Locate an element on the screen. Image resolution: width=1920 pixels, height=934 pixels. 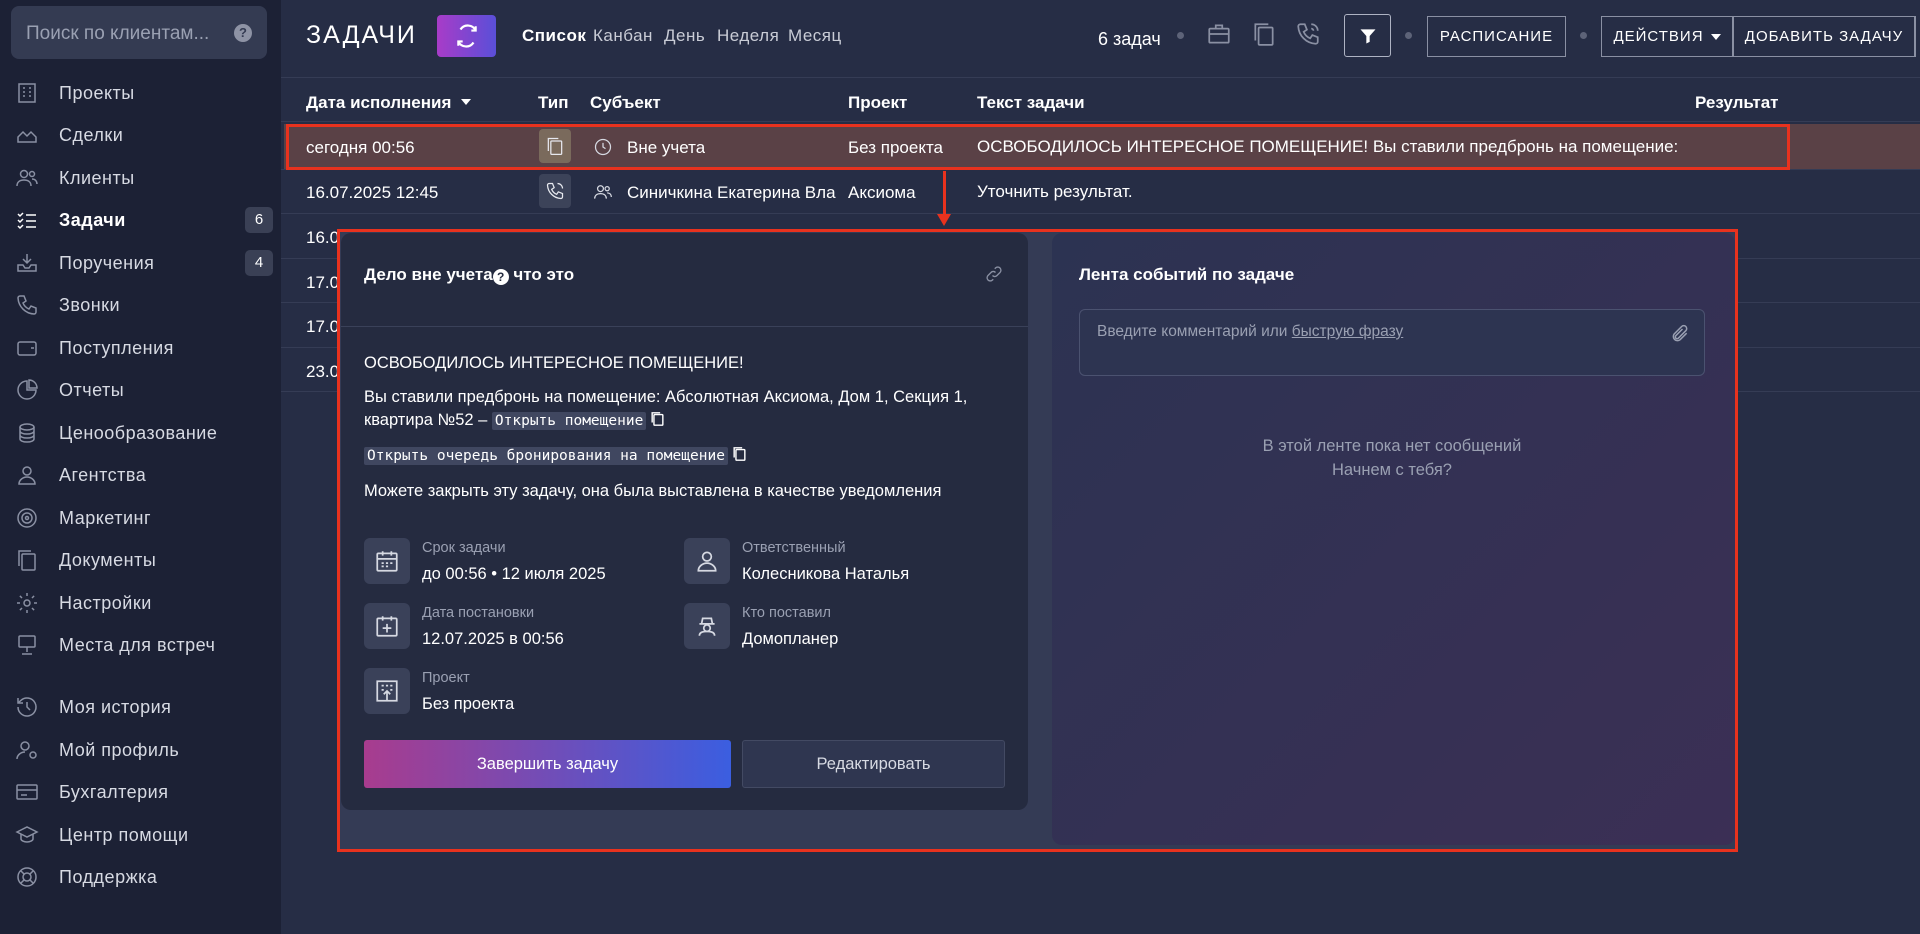
sidebar-item-label: Поддержка is located at coordinates (108, 876).